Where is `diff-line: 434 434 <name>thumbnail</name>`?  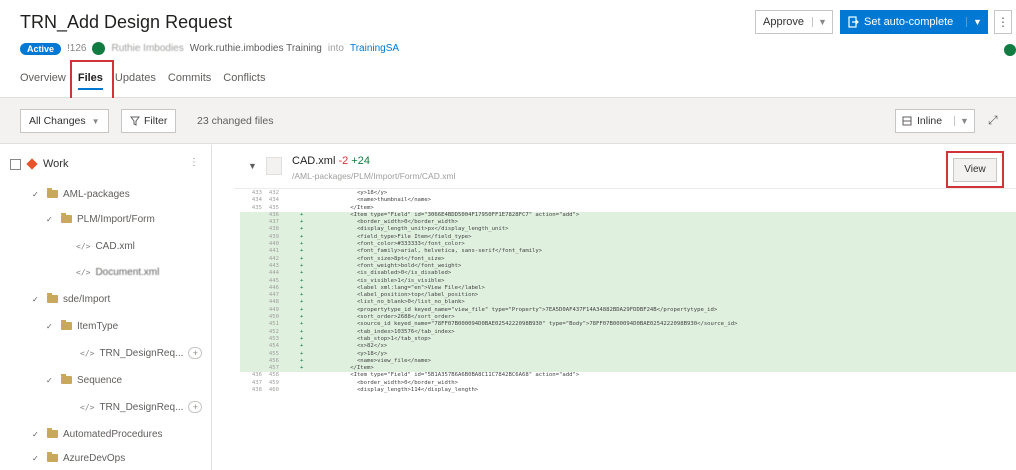 diff-line: 434 434 <name>thumbnail</name> is located at coordinates (625, 200).